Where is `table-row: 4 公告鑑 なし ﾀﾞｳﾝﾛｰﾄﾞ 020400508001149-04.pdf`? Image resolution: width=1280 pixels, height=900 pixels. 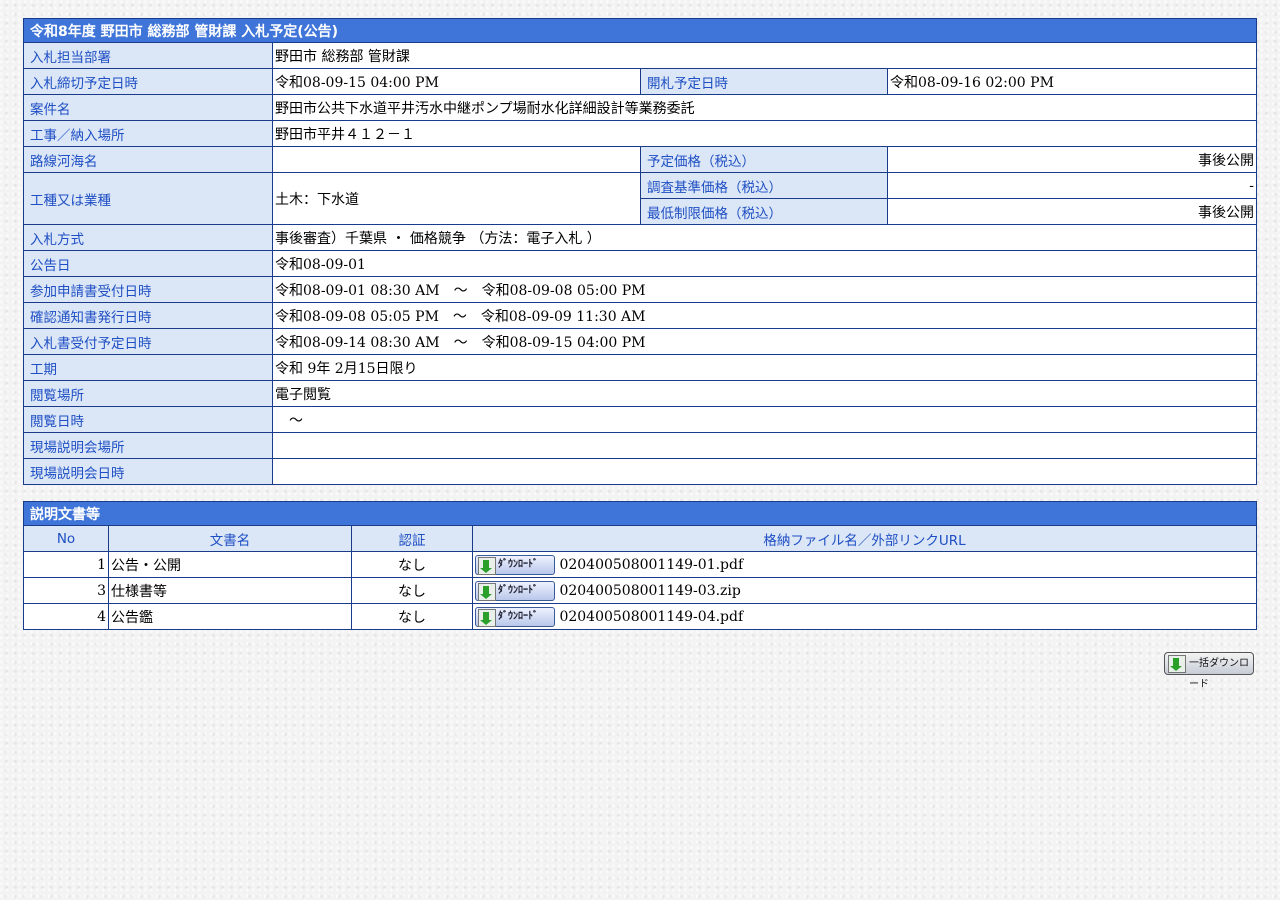
table-row: 4 公告鑑 なし ﾀﾞｳﾝﾛｰﾄﾞ 020400508001149-04.pdf is located at coordinates (640, 616).